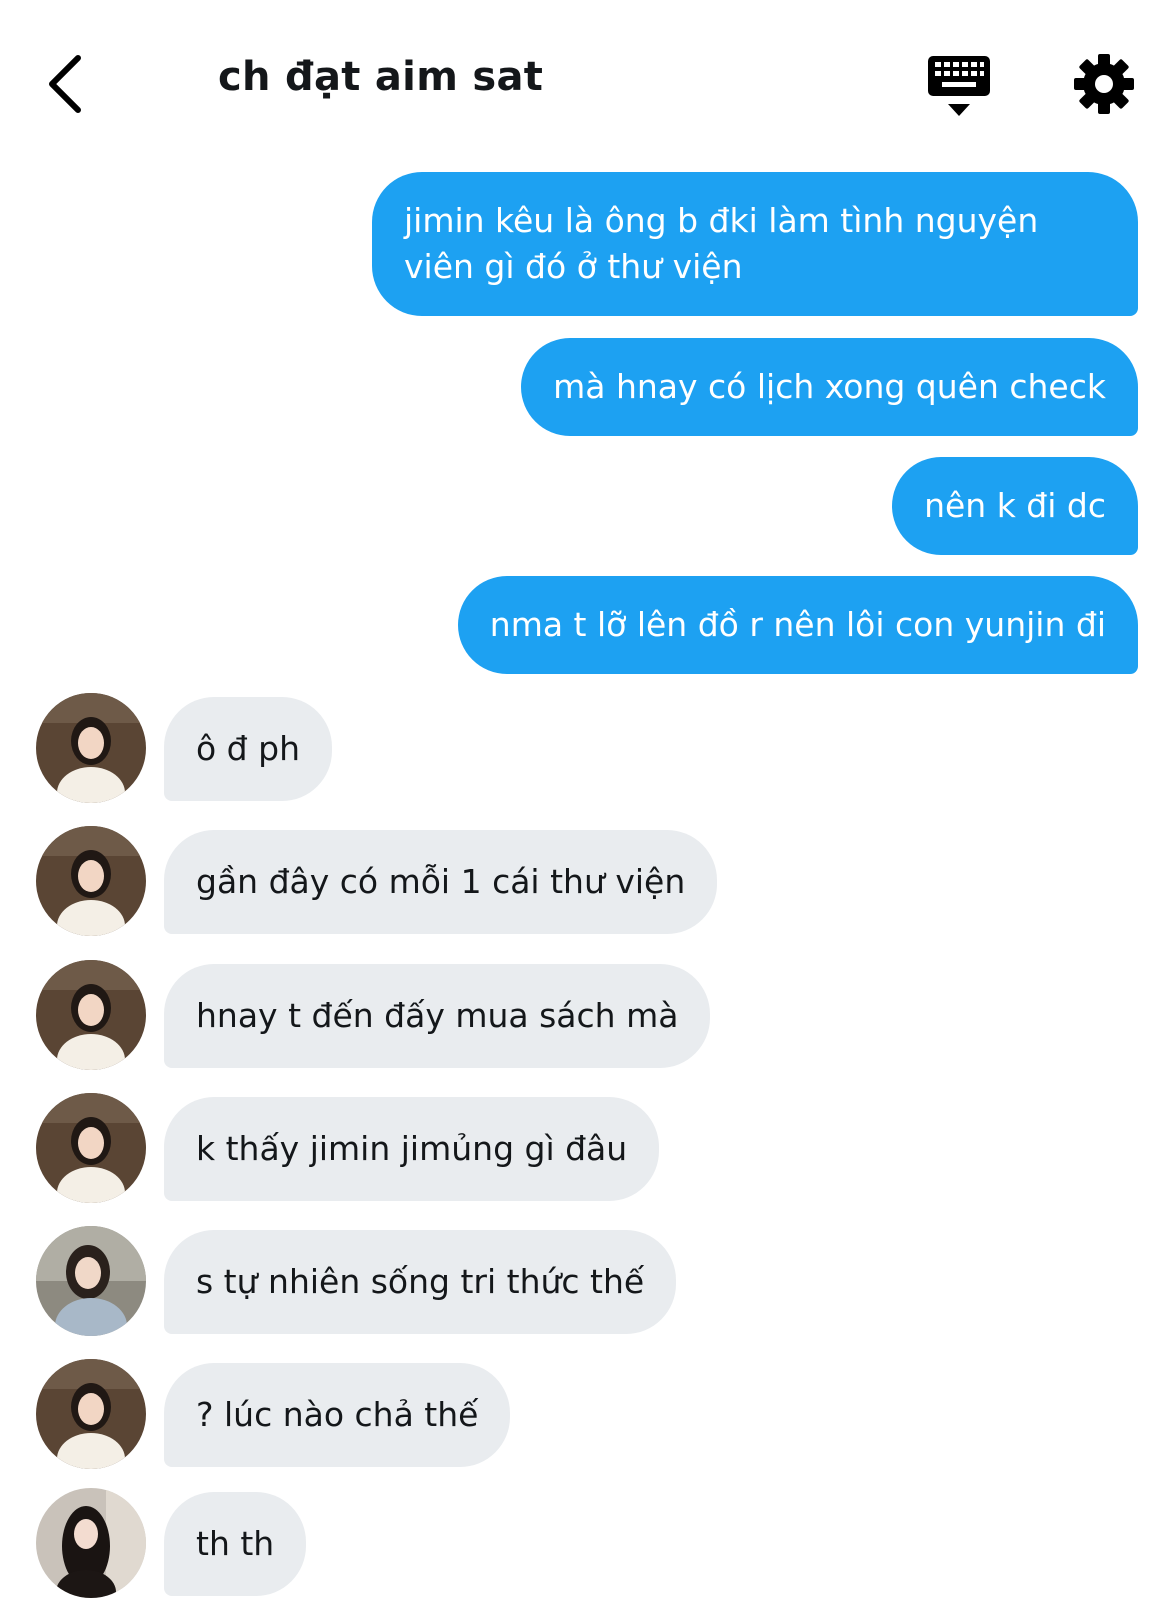  I want to click on message-bubble-incoming: th th, so click(235, 1544).